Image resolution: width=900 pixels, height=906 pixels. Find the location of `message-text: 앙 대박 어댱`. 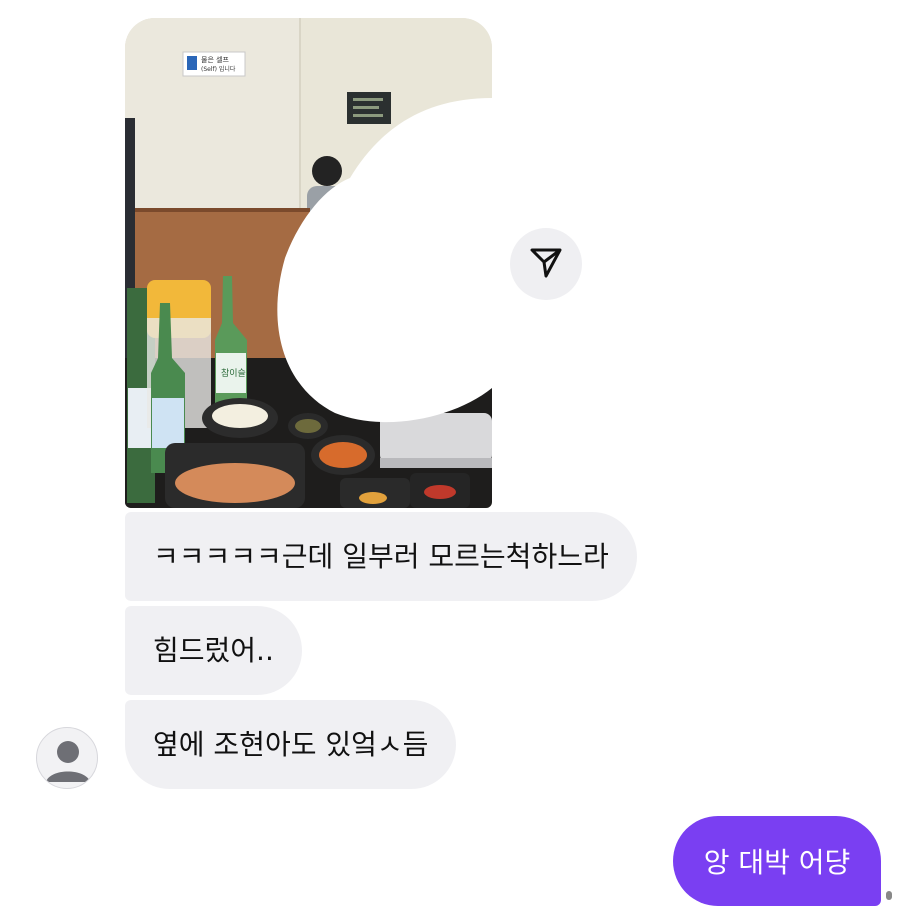

message-text: 앙 대박 어댱 is located at coordinates (777, 862).